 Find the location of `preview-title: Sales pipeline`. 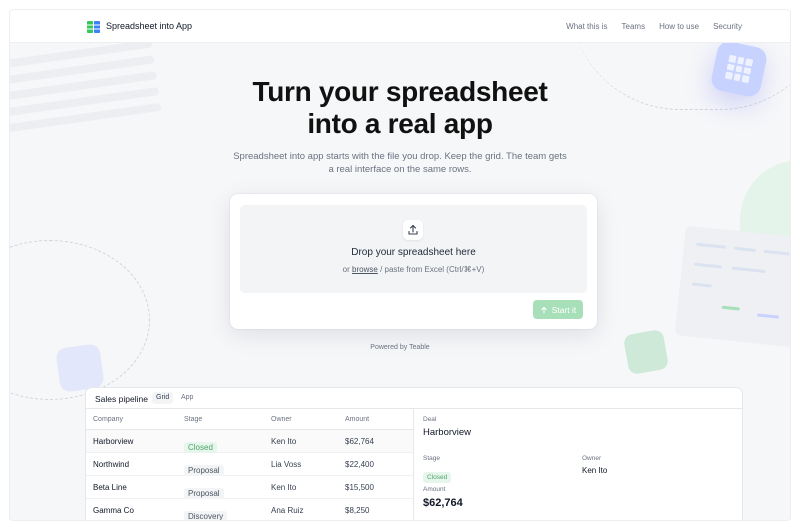

preview-title: Sales pipeline is located at coordinates (121, 399).